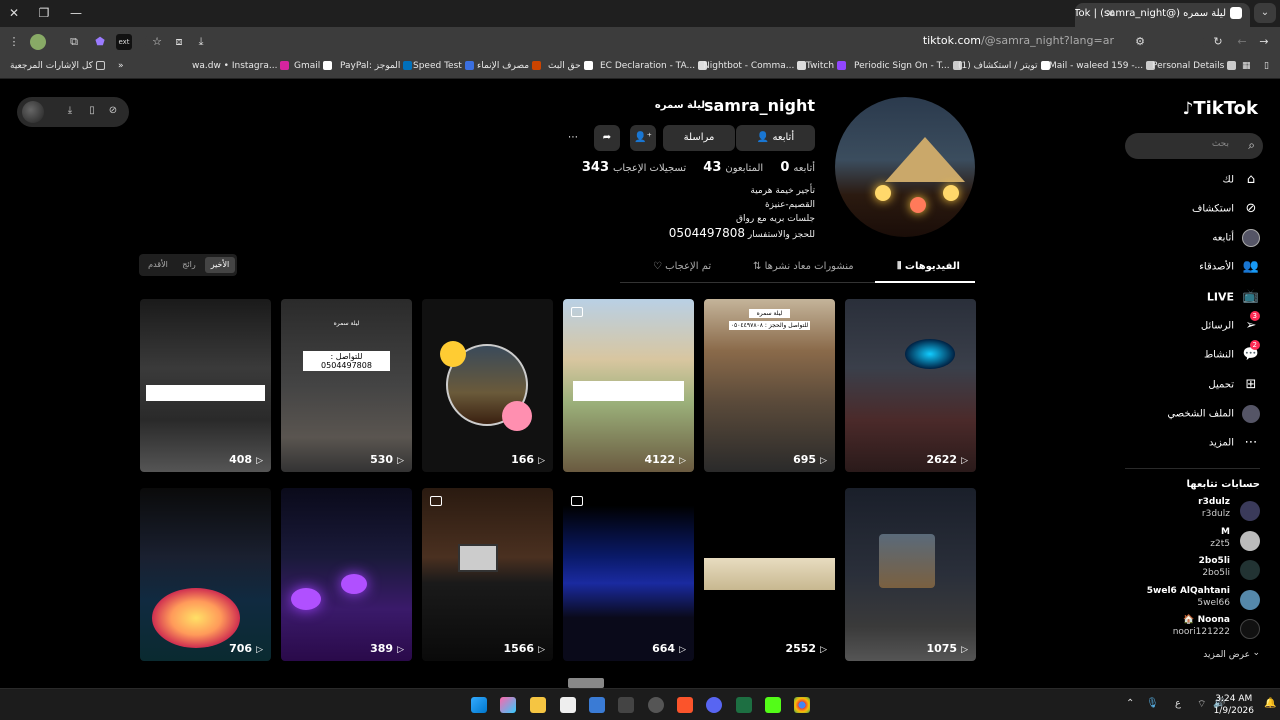  Describe the element at coordinates (14, 42) in the screenshot. I see `menu-dots-icon: ⋮` at that location.